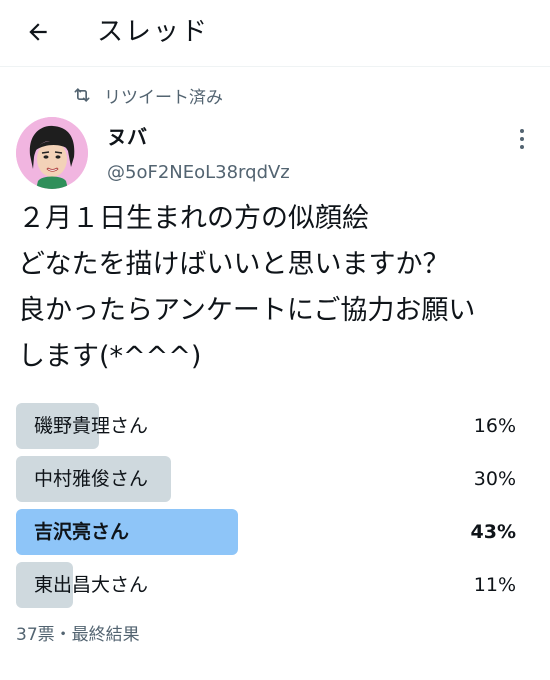 The width and height of the screenshot is (550, 680). Describe the element at coordinates (275, 532) in the screenshot. I see `poll-option: 吉沢亮さん 43%` at that location.